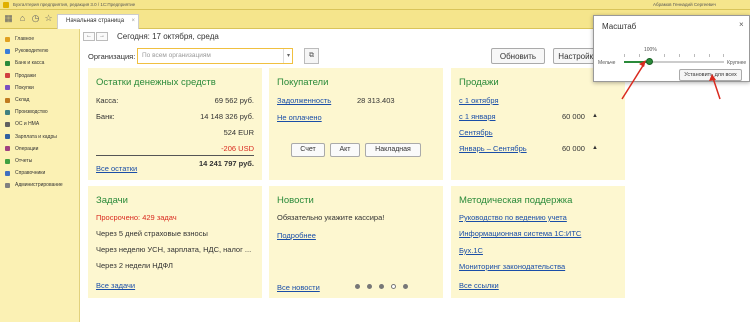 Image resolution: width=750 pixels, height=322 pixels. Describe the element at coordinates (40, 161) in the screenshot. I see `sidebar-item: Отчеты` at that location.